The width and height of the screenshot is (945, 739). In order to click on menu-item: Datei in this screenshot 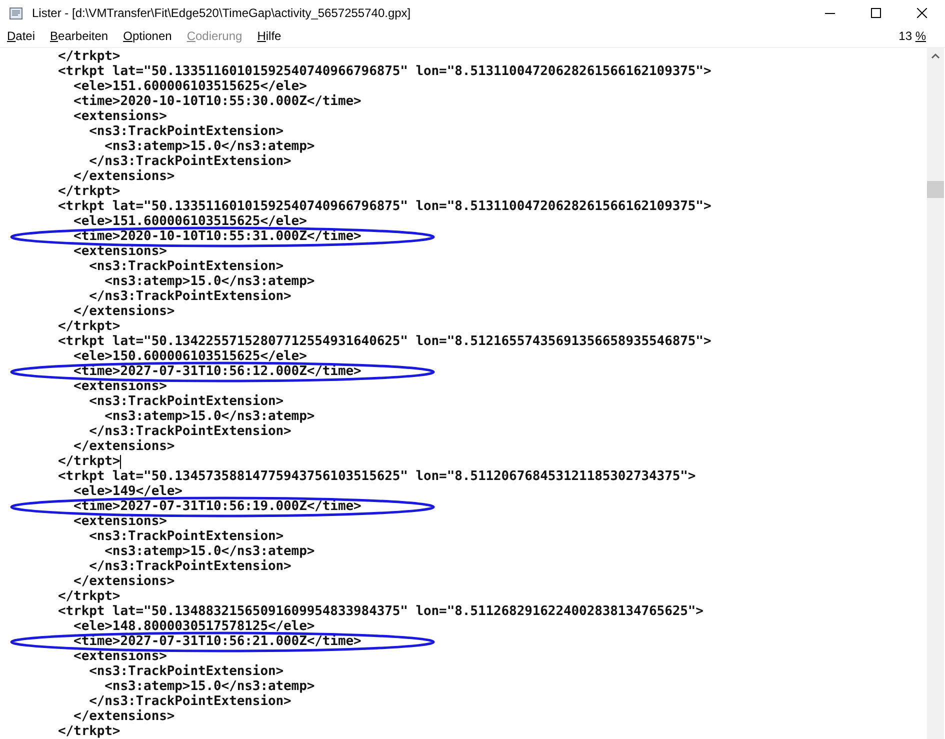, I will do `click(21, 36)`.